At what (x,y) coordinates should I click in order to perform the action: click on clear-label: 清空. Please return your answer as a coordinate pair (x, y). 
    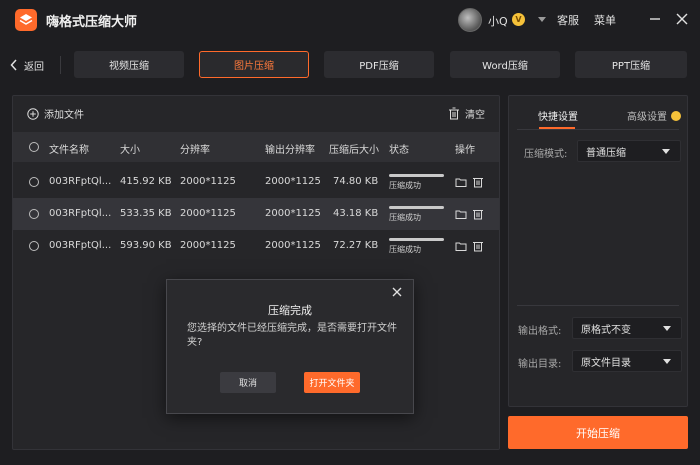
    Looking at the image, I should click on (475, 115).